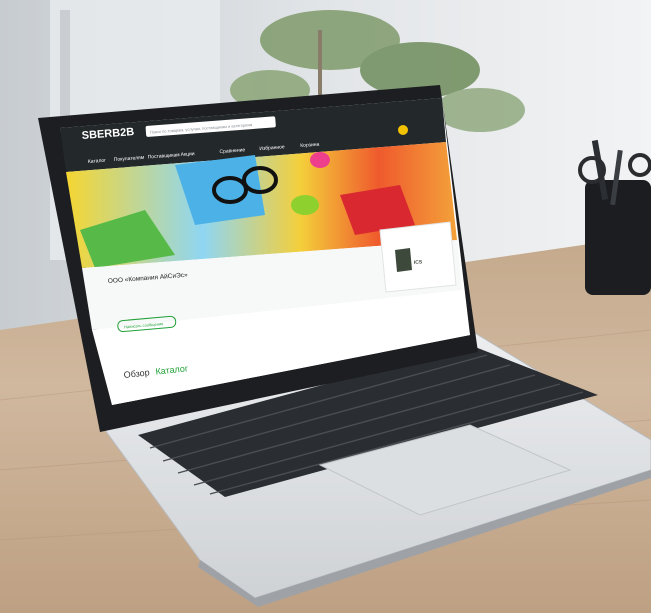 The height and width of the screenshot is (613, 651). I want to click on company-logo-text: ICS, so click(418, 262).